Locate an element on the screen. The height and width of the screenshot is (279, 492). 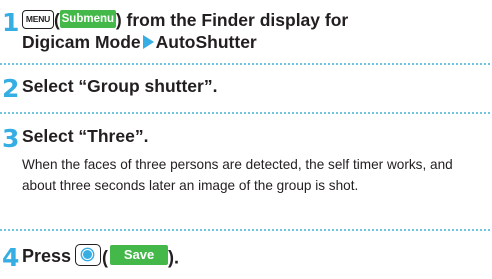
softkey-save: Save is located at coordinates (139, 255).